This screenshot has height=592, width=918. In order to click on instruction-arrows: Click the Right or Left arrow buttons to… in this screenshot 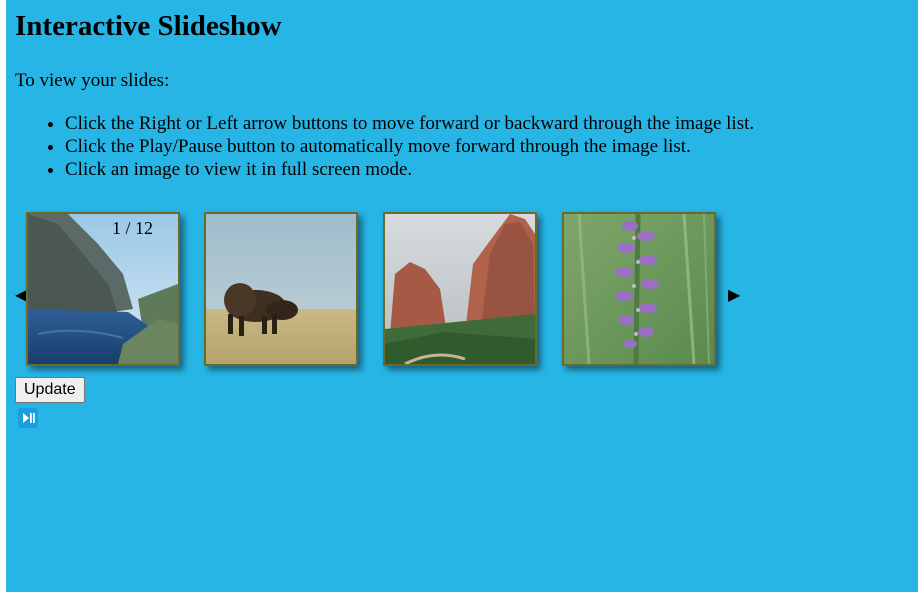, I will do `click(409, 123)`.